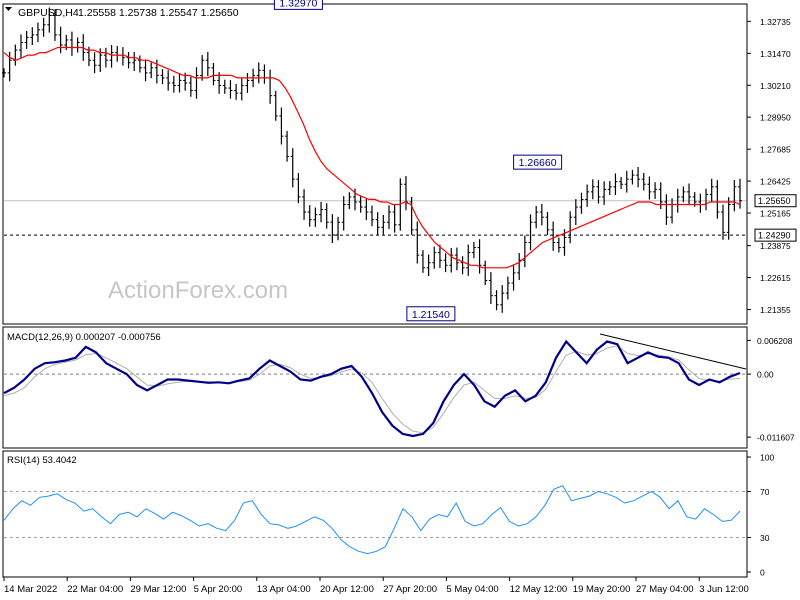  What do you see at coordinates (472, 589) in the screenshot?
I see `time-tick-label: 5 May 04:00` at bounding box center [472, 589].